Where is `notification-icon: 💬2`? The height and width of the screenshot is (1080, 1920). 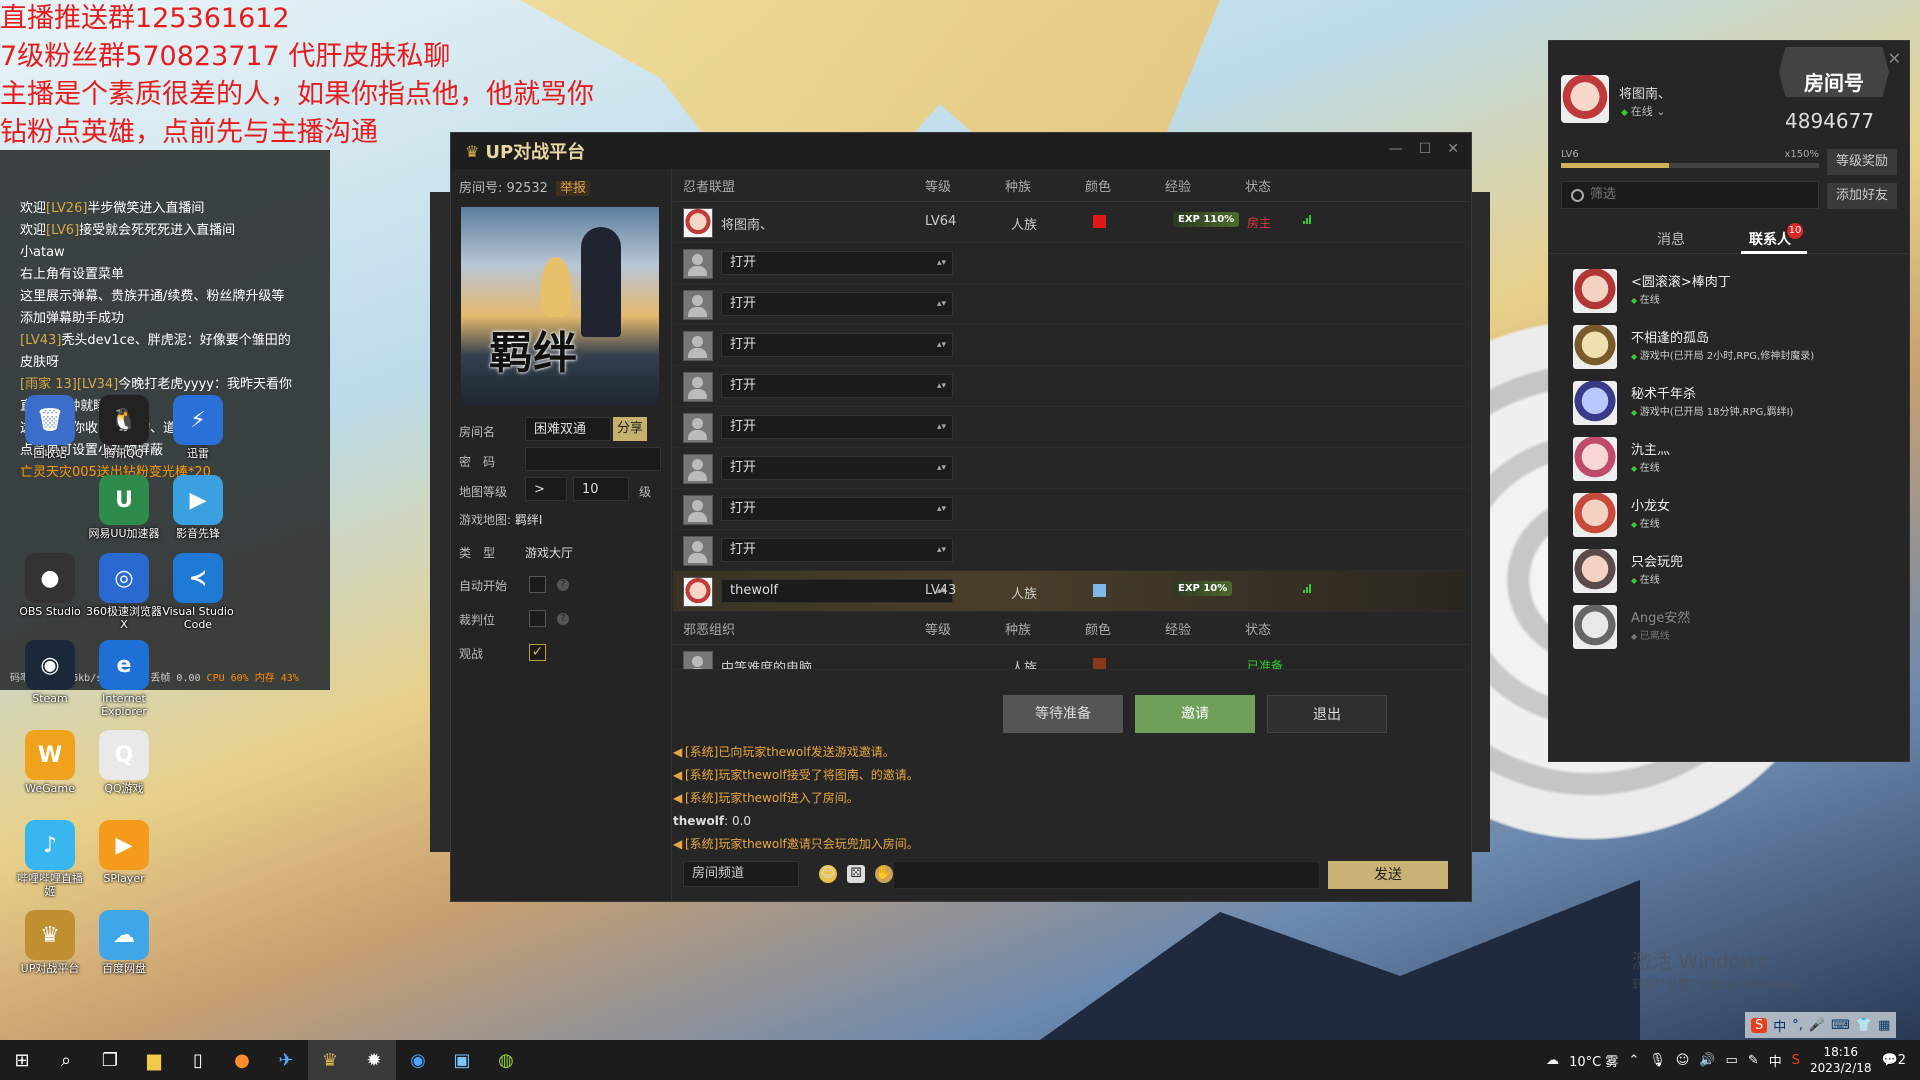 notification-icon: 💬2 is located at coordinates (1894, 1060).